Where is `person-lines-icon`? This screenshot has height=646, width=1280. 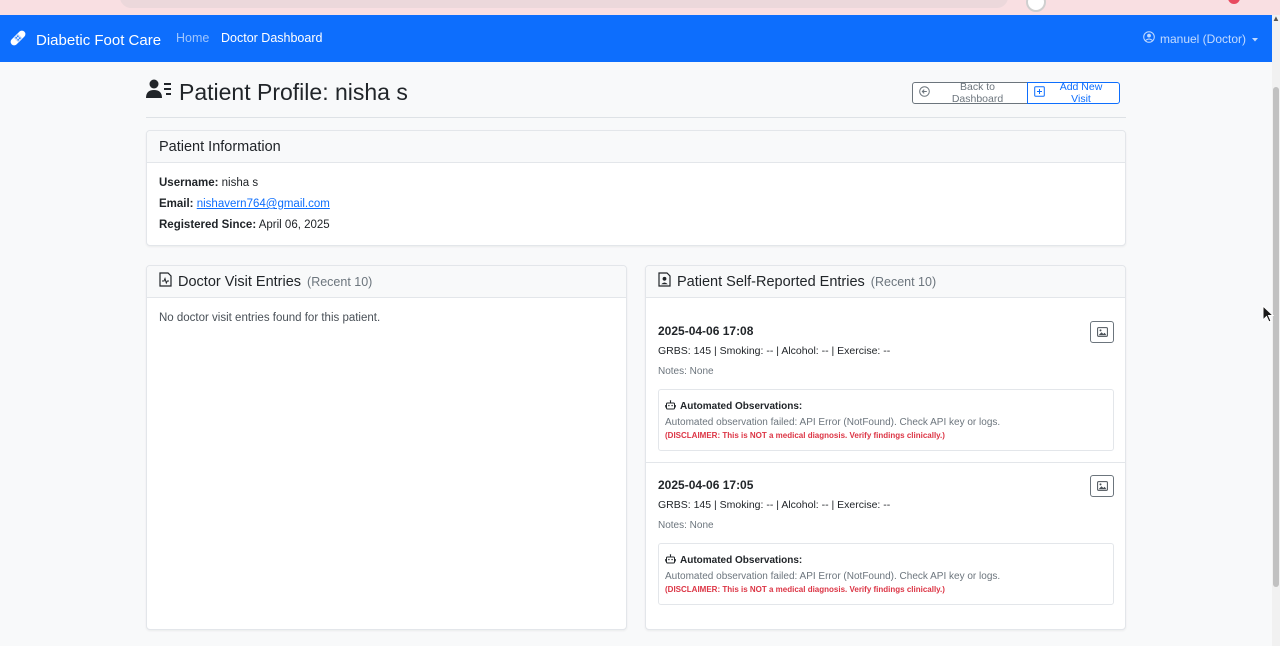
person-lines-icon is located at coordinates (159, 92).